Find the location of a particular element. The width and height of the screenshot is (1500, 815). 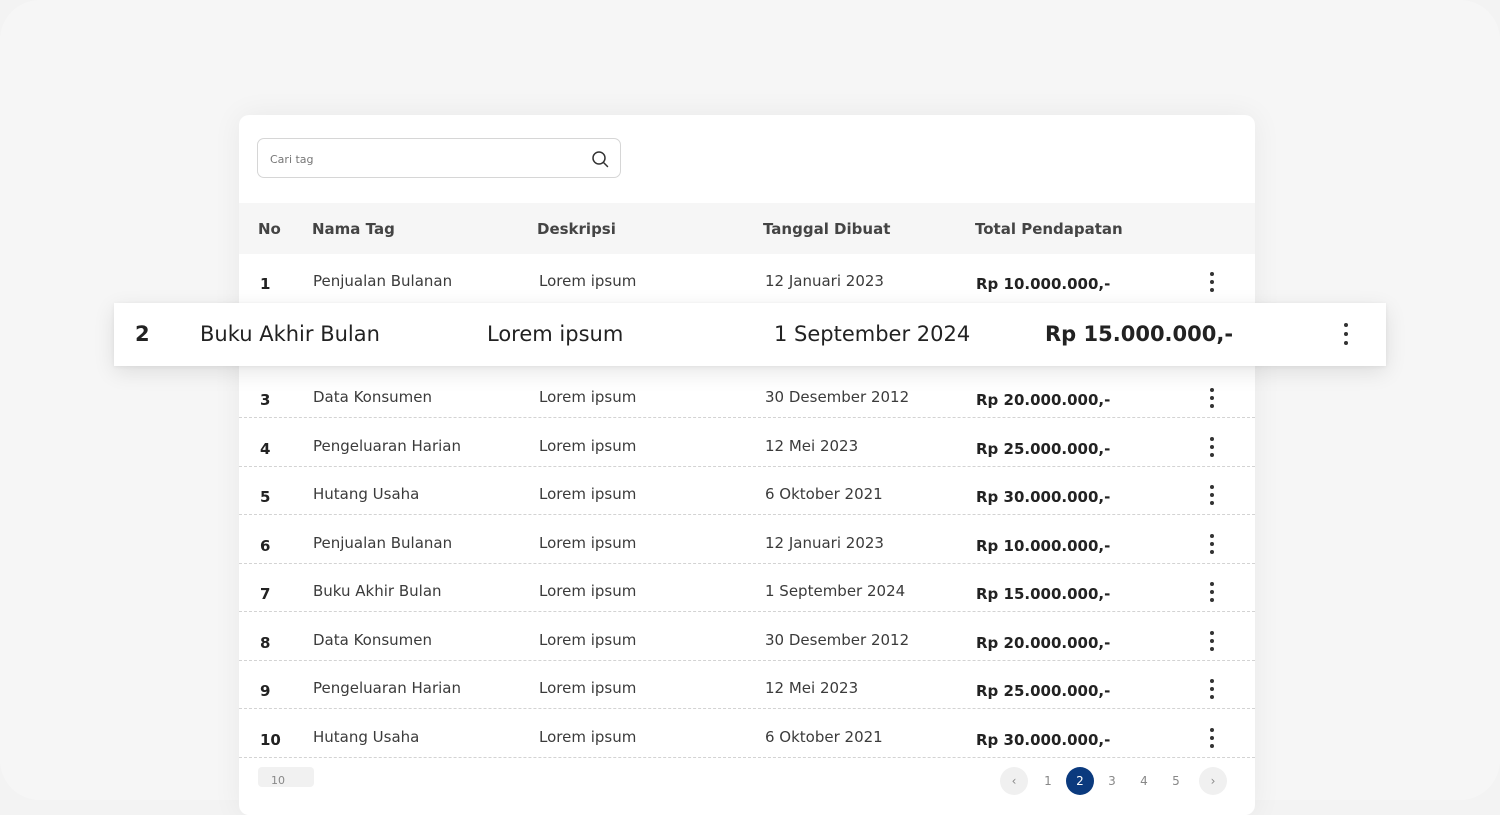

dragged-row-no: 2 is located at coordinates (142, 334).